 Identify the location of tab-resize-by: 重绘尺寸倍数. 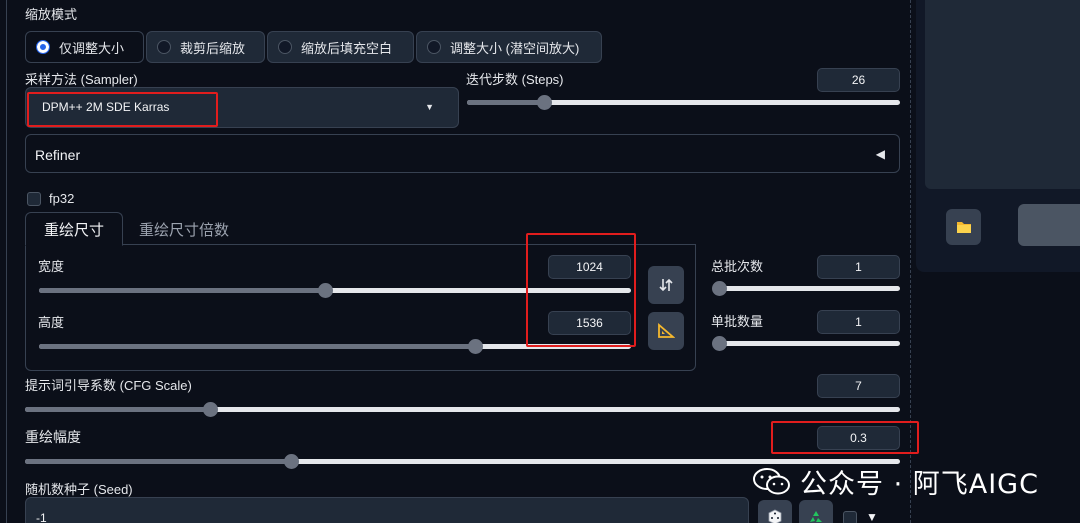
(184, 229).